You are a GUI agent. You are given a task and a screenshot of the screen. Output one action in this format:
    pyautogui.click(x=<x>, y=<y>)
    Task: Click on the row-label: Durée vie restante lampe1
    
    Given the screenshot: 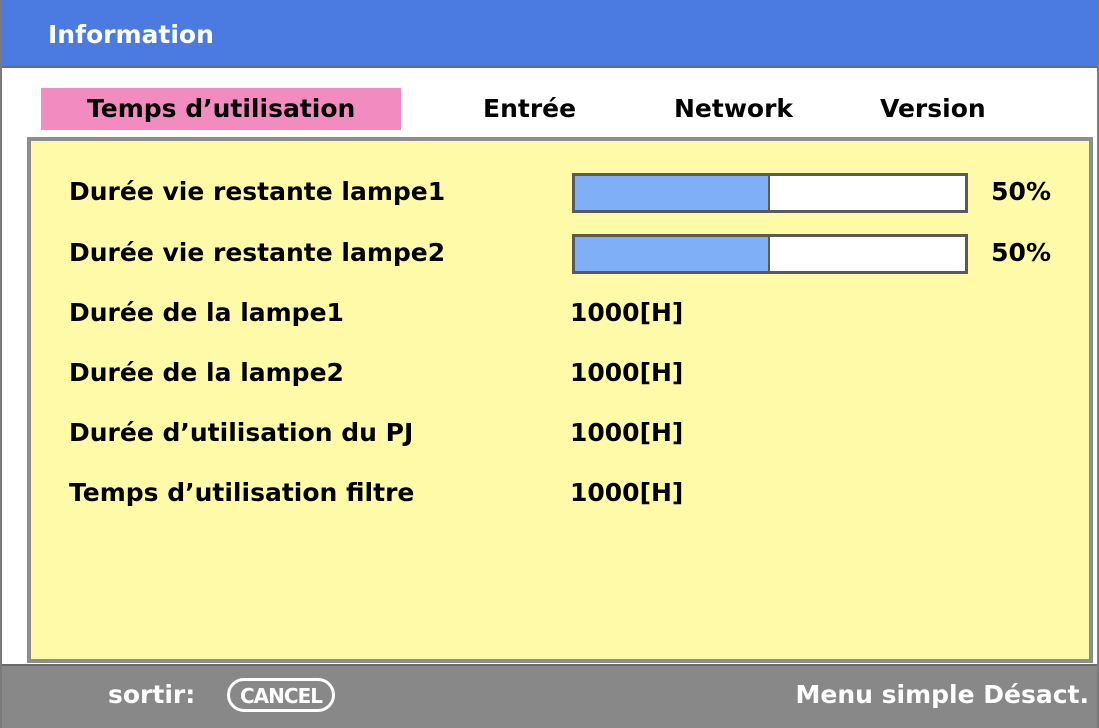 What is the action you would take?
    pyautogui.click(x=257, y=191)
    